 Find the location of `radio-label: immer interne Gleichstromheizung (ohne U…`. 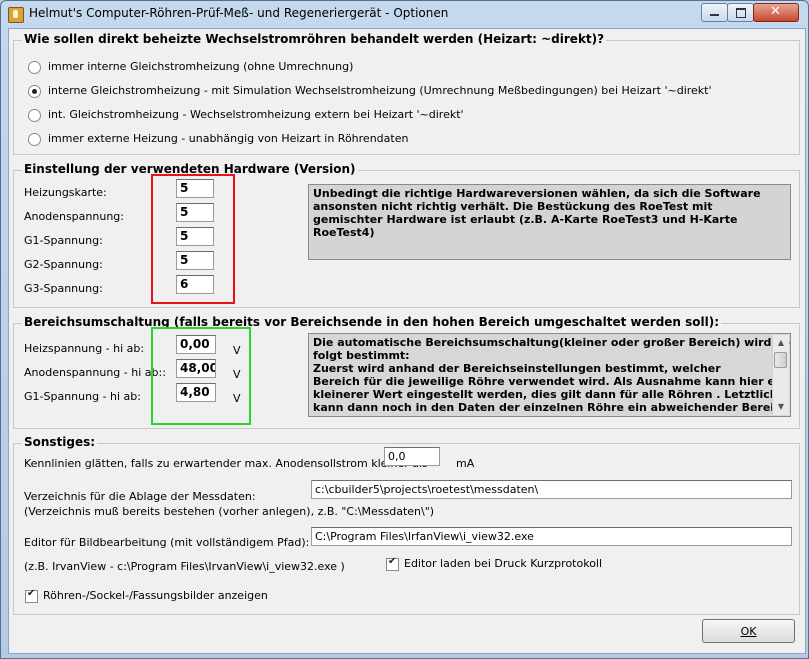

radio-label: immer interne Gleichstromheizung (ohne U… is located at coordinates (201, 66).